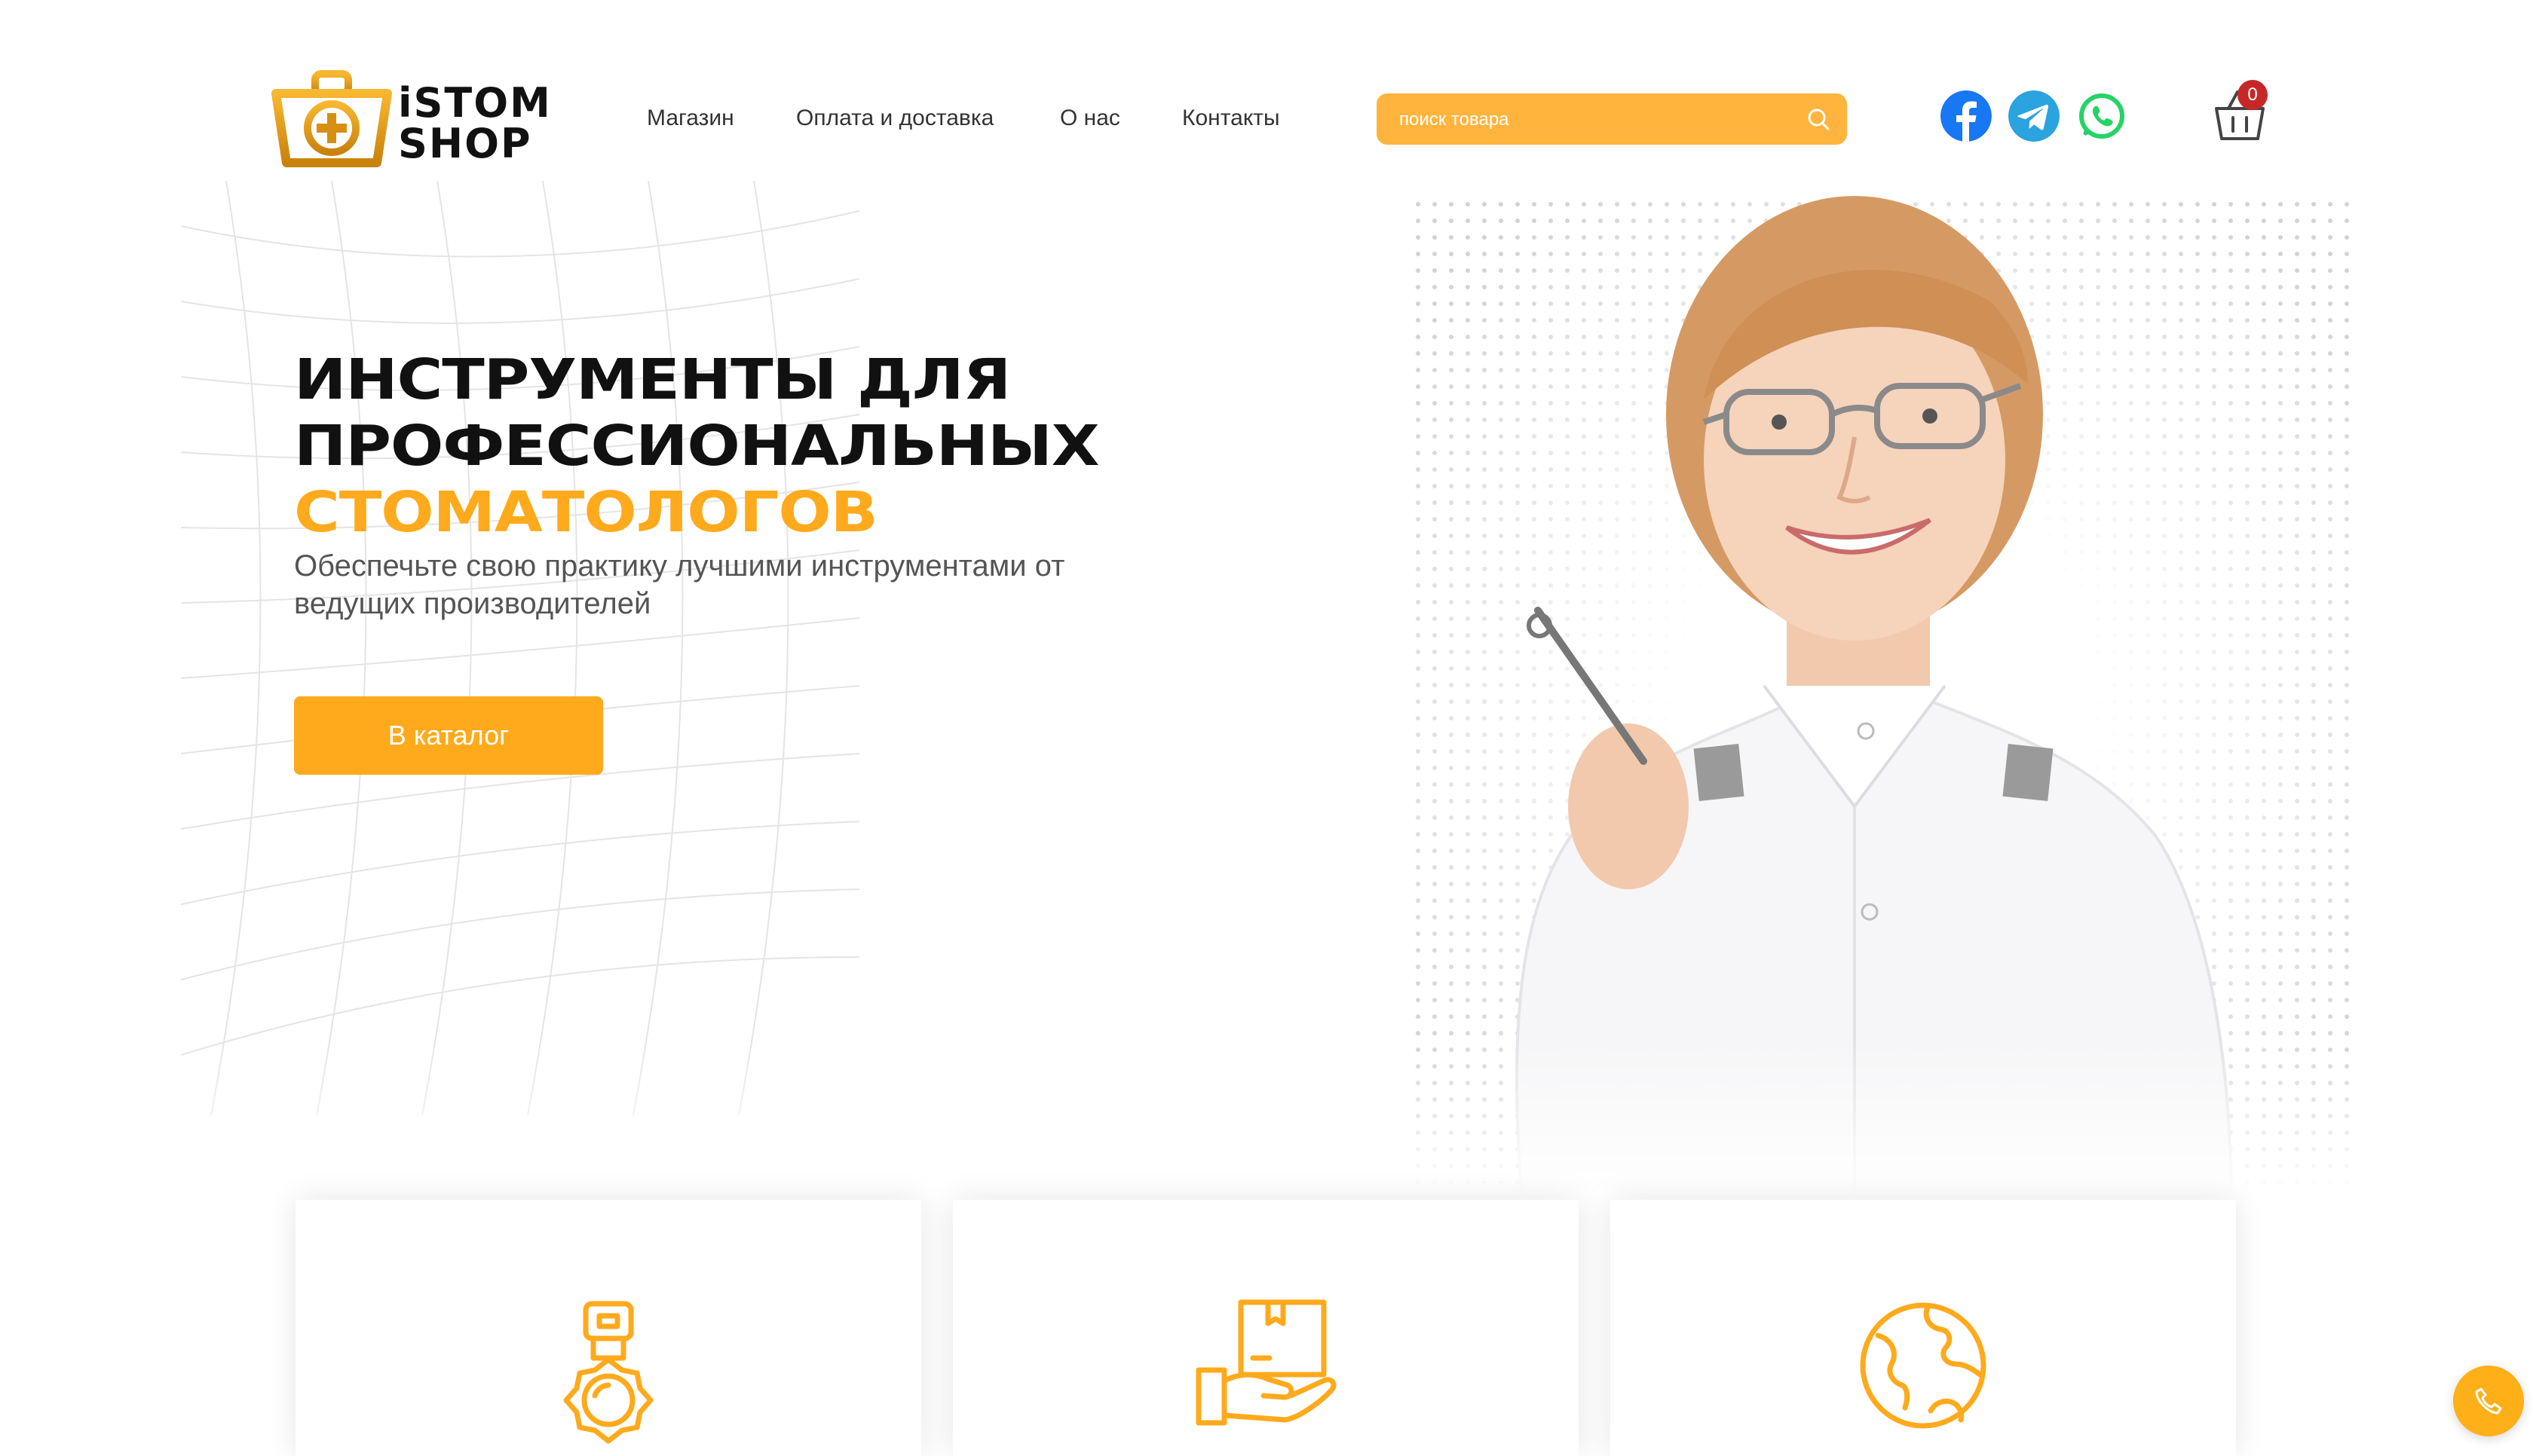 The width and height of the screenshot is (2533, 1456). Describe the element at coordinates (1231, 118) in the screenshot. I see `nav-item-contacts: Контакты` at that location.